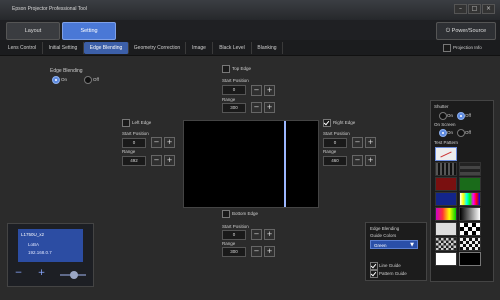 The width and height of the screenshot is (500, 300). Describe the element at coordinates (229, 243) in the screenshot. I see `bottom-edge-range-label: Range` at that location.